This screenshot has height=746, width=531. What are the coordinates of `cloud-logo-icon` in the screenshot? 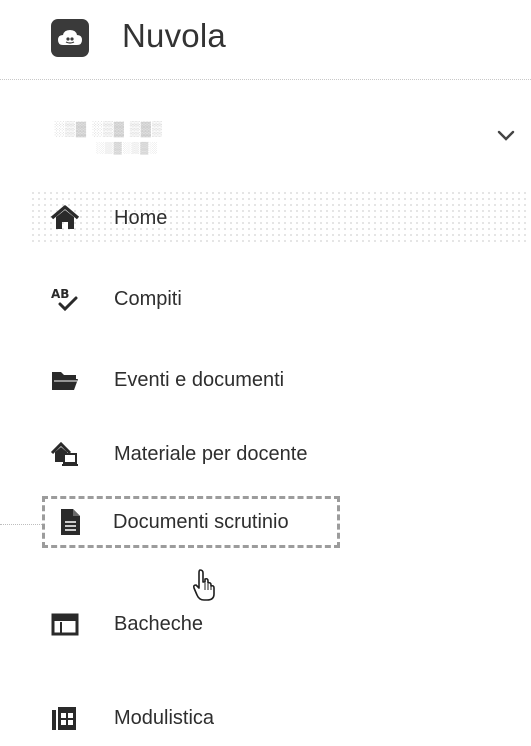 It's located at (70, 38).